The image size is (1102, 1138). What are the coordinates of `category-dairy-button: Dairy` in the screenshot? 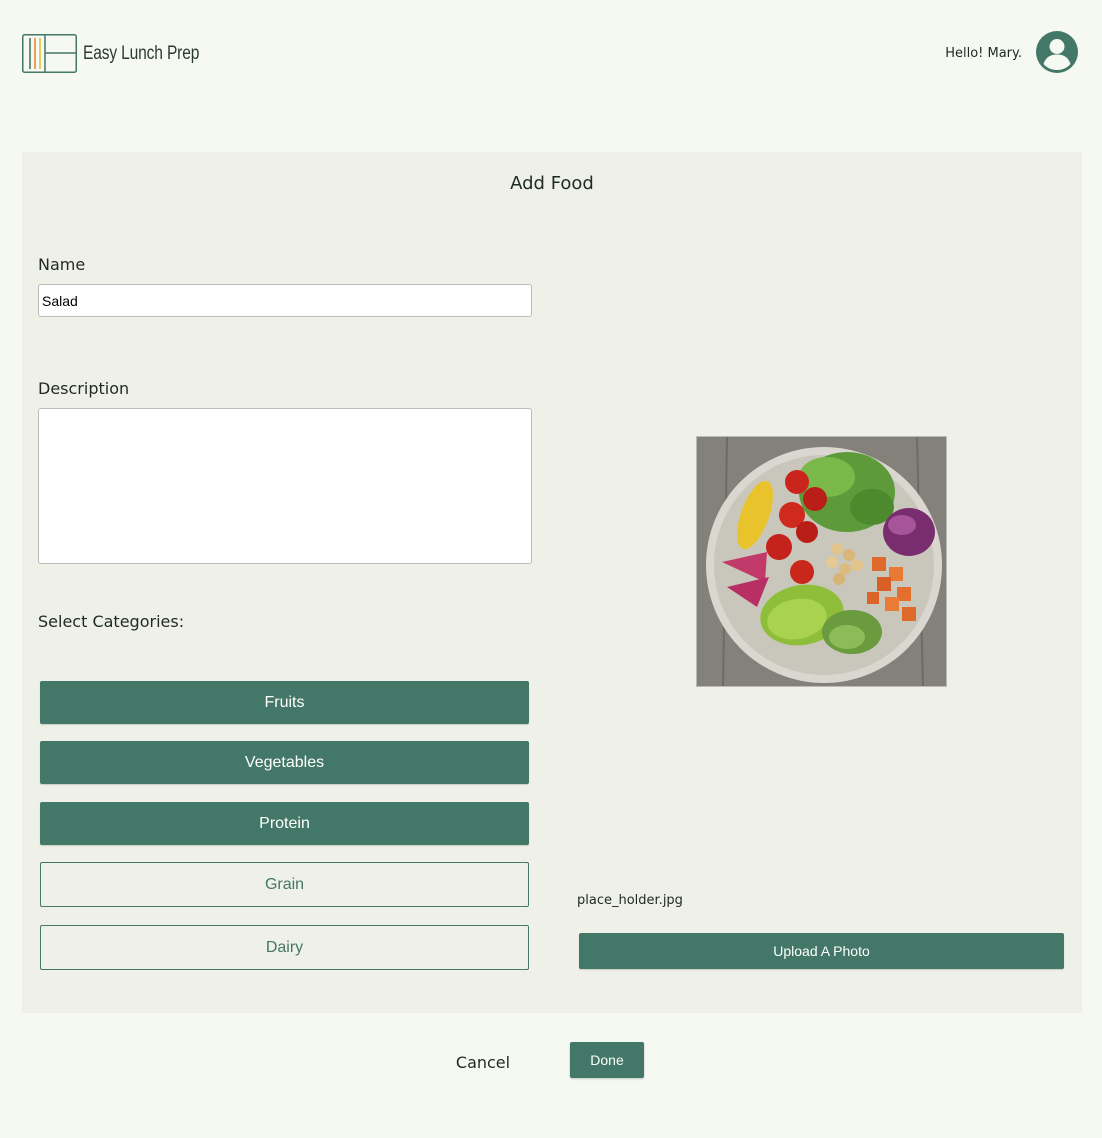 It's located at (284, 947).